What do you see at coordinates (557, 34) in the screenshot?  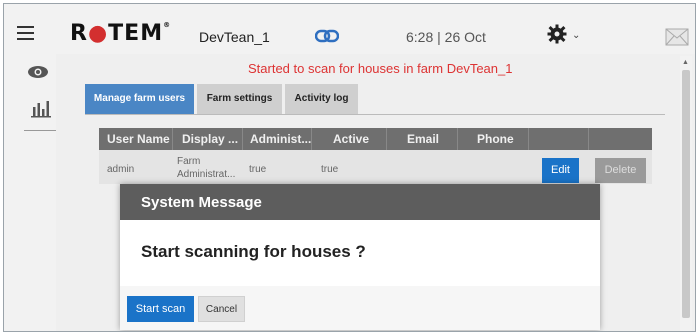 I see `gear-icon` at bounding box center [557, 34].